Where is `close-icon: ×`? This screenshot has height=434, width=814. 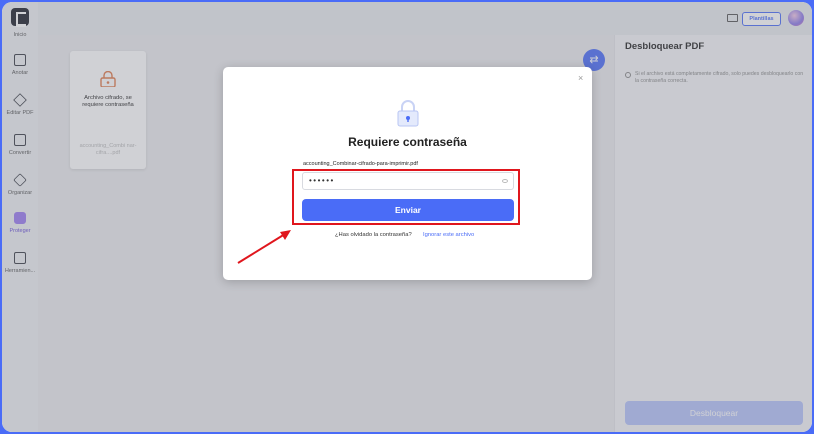
close-icon: × is located at coordinates (580, 78).